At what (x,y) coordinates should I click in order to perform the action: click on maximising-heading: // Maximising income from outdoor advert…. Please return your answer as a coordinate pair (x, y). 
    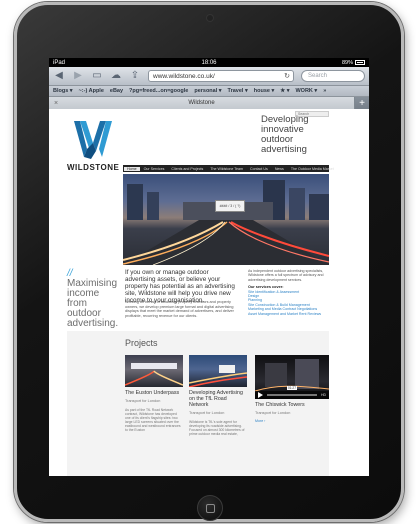
    Looking at the image, I should click on (93, 298).